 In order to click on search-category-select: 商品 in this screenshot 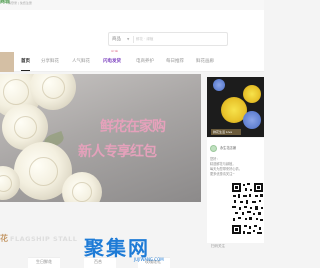, I will do `click(116, 39)`.